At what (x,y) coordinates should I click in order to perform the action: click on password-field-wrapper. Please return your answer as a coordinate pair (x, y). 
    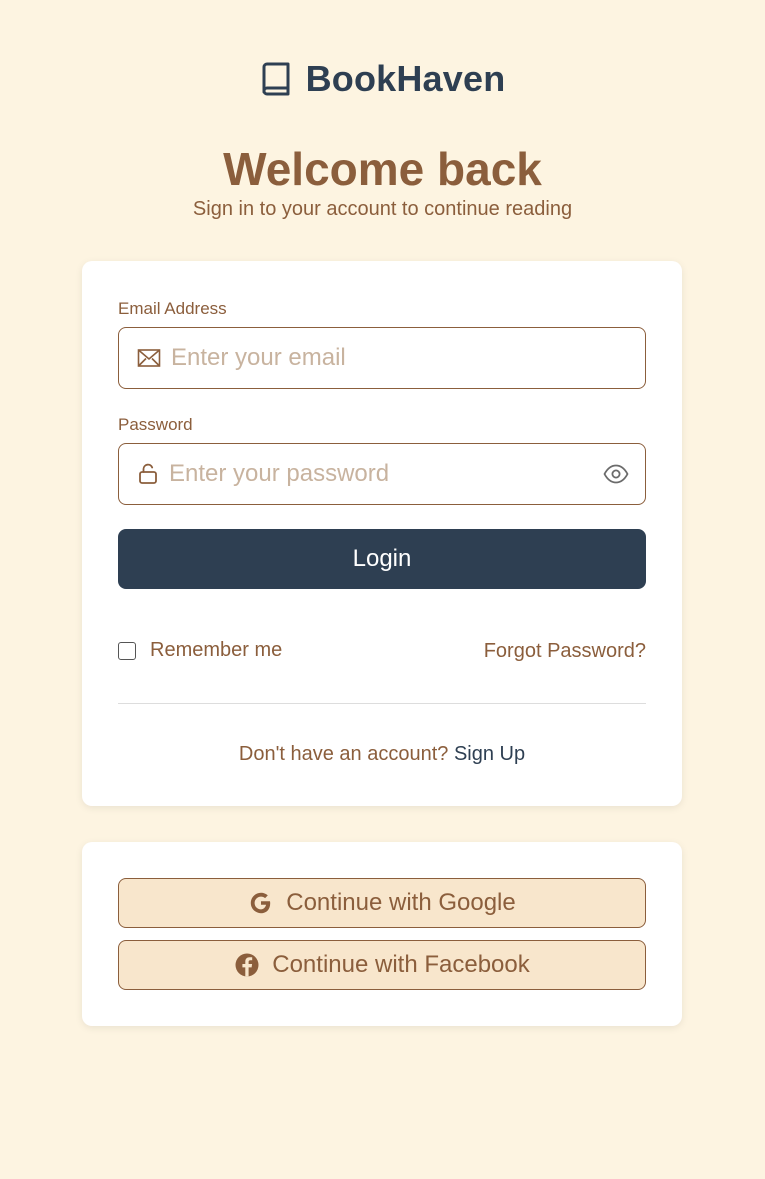
    Looking at the image, I should click on (382, 474).